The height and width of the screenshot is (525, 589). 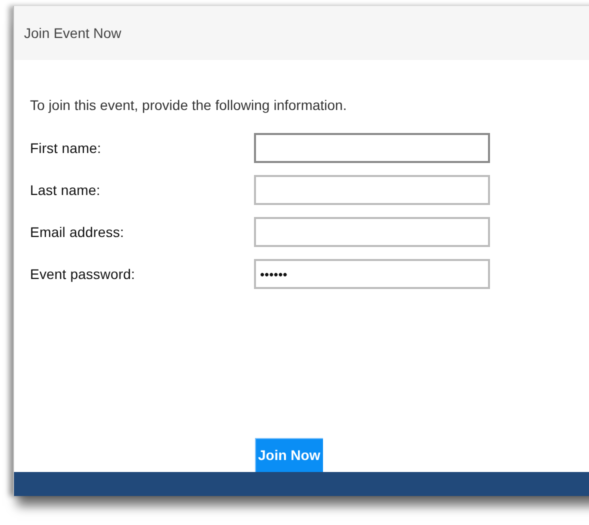 I want to click on input-field: ••••••, so click(x=372, y=274).